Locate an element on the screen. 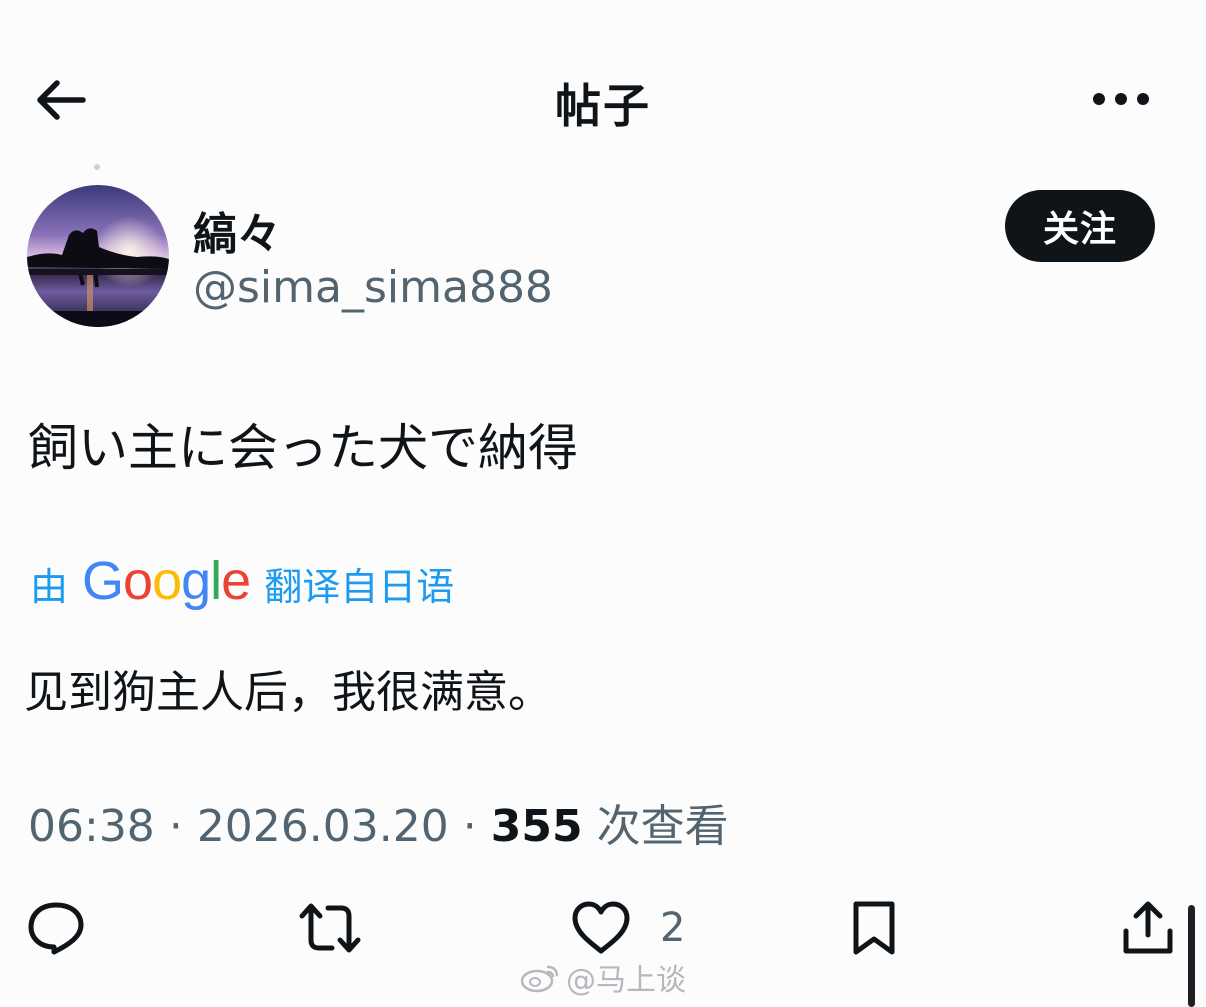  reply-button is located at coordinates (58, 928).